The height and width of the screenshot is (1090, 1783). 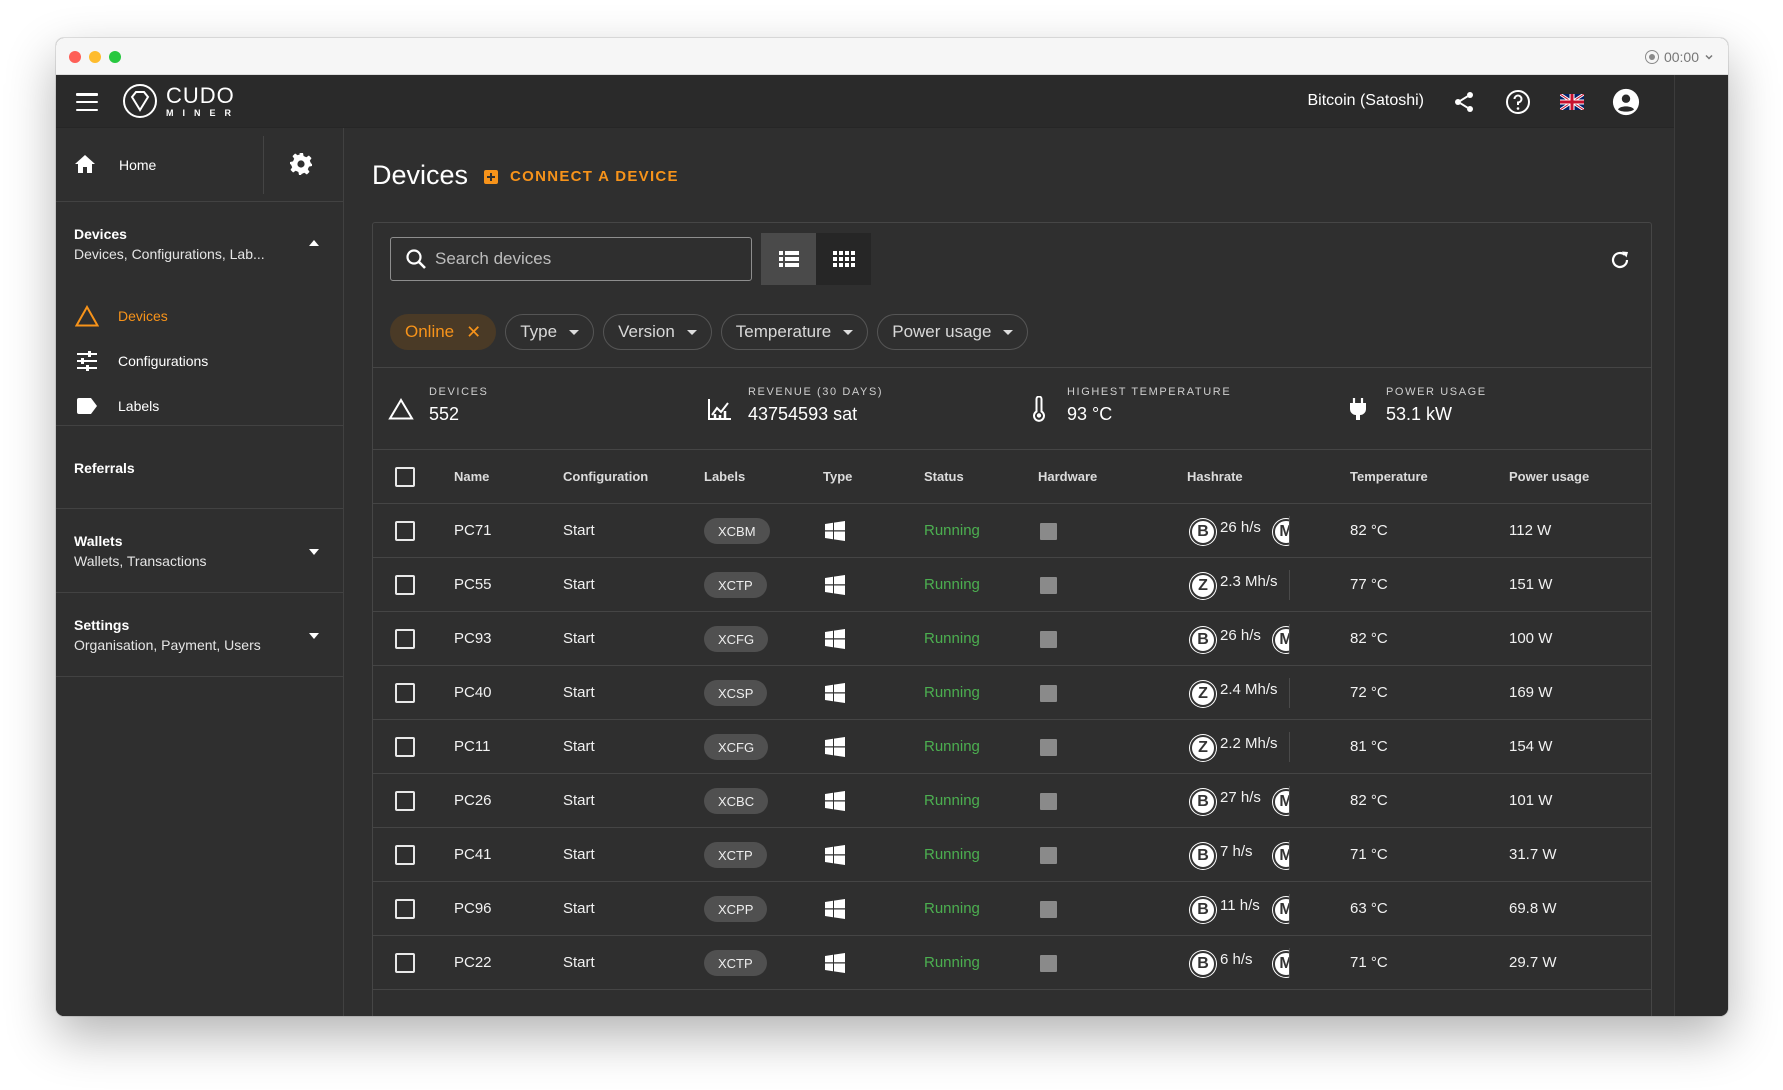 I want to click on help-icon, so click(x=1518, y=102).